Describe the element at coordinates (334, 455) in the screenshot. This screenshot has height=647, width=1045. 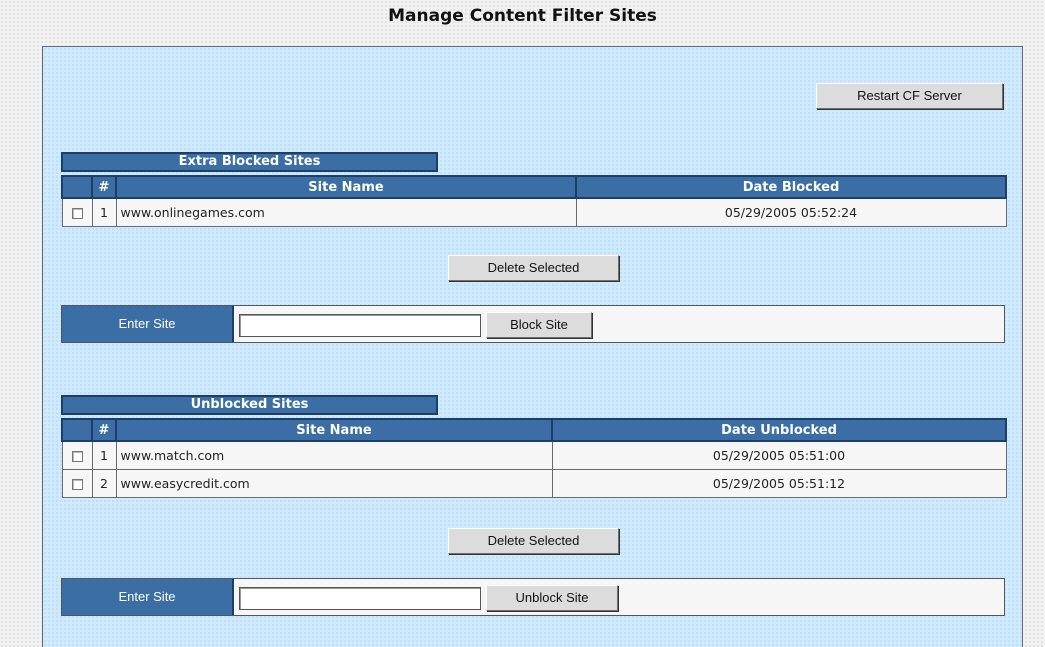
I see `site-name: www.match.com` at that location.